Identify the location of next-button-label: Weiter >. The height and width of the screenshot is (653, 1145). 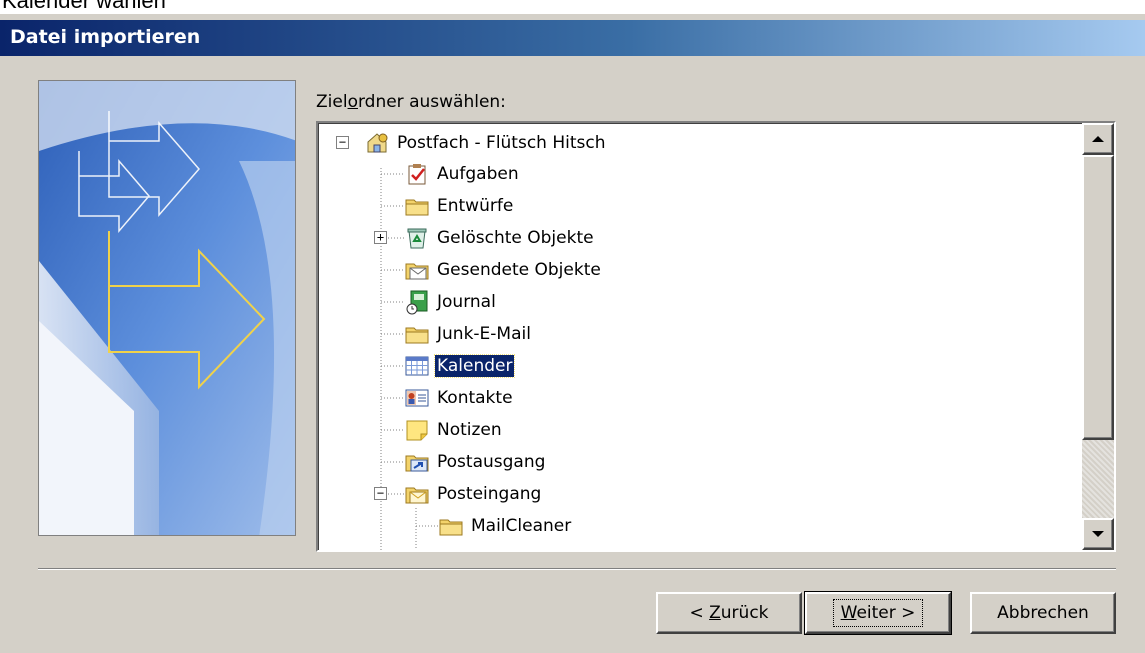
(878, 613).